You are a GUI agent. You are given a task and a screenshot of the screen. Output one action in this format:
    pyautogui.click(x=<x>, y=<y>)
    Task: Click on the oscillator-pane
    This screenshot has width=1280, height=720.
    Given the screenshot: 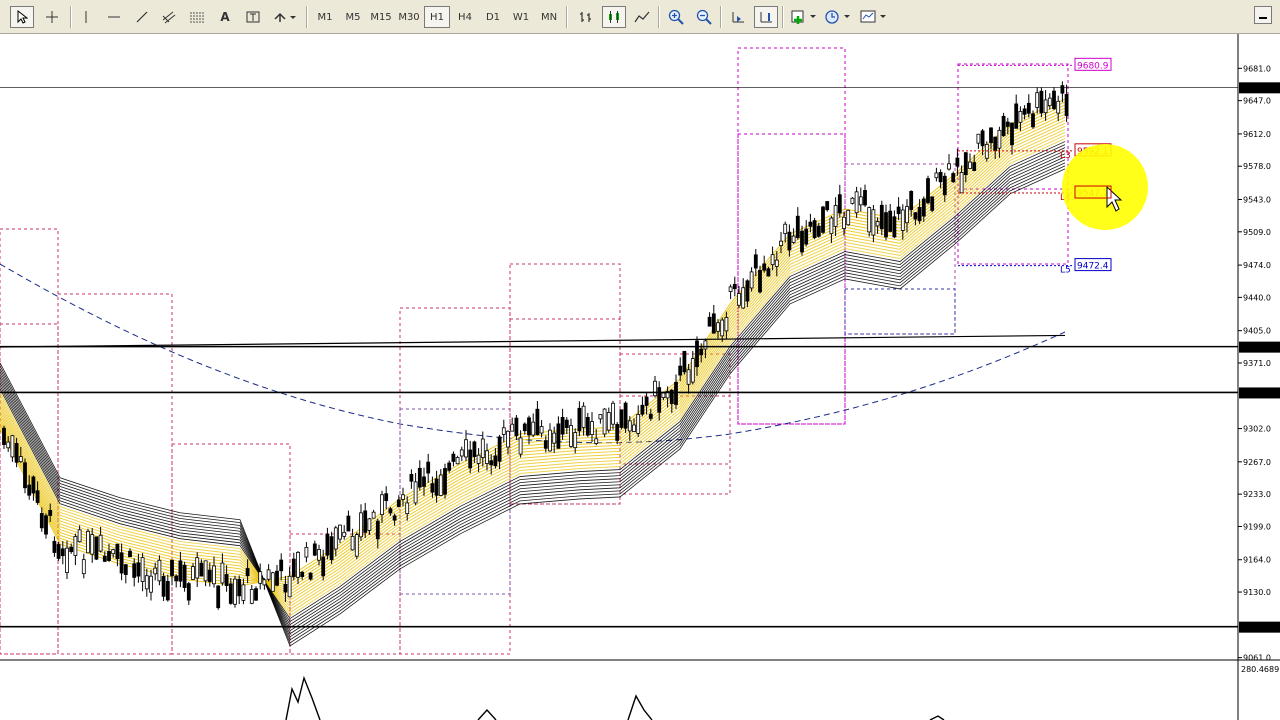 What is the action you would take?
    pyautogui.click(x=615, y=697)
    